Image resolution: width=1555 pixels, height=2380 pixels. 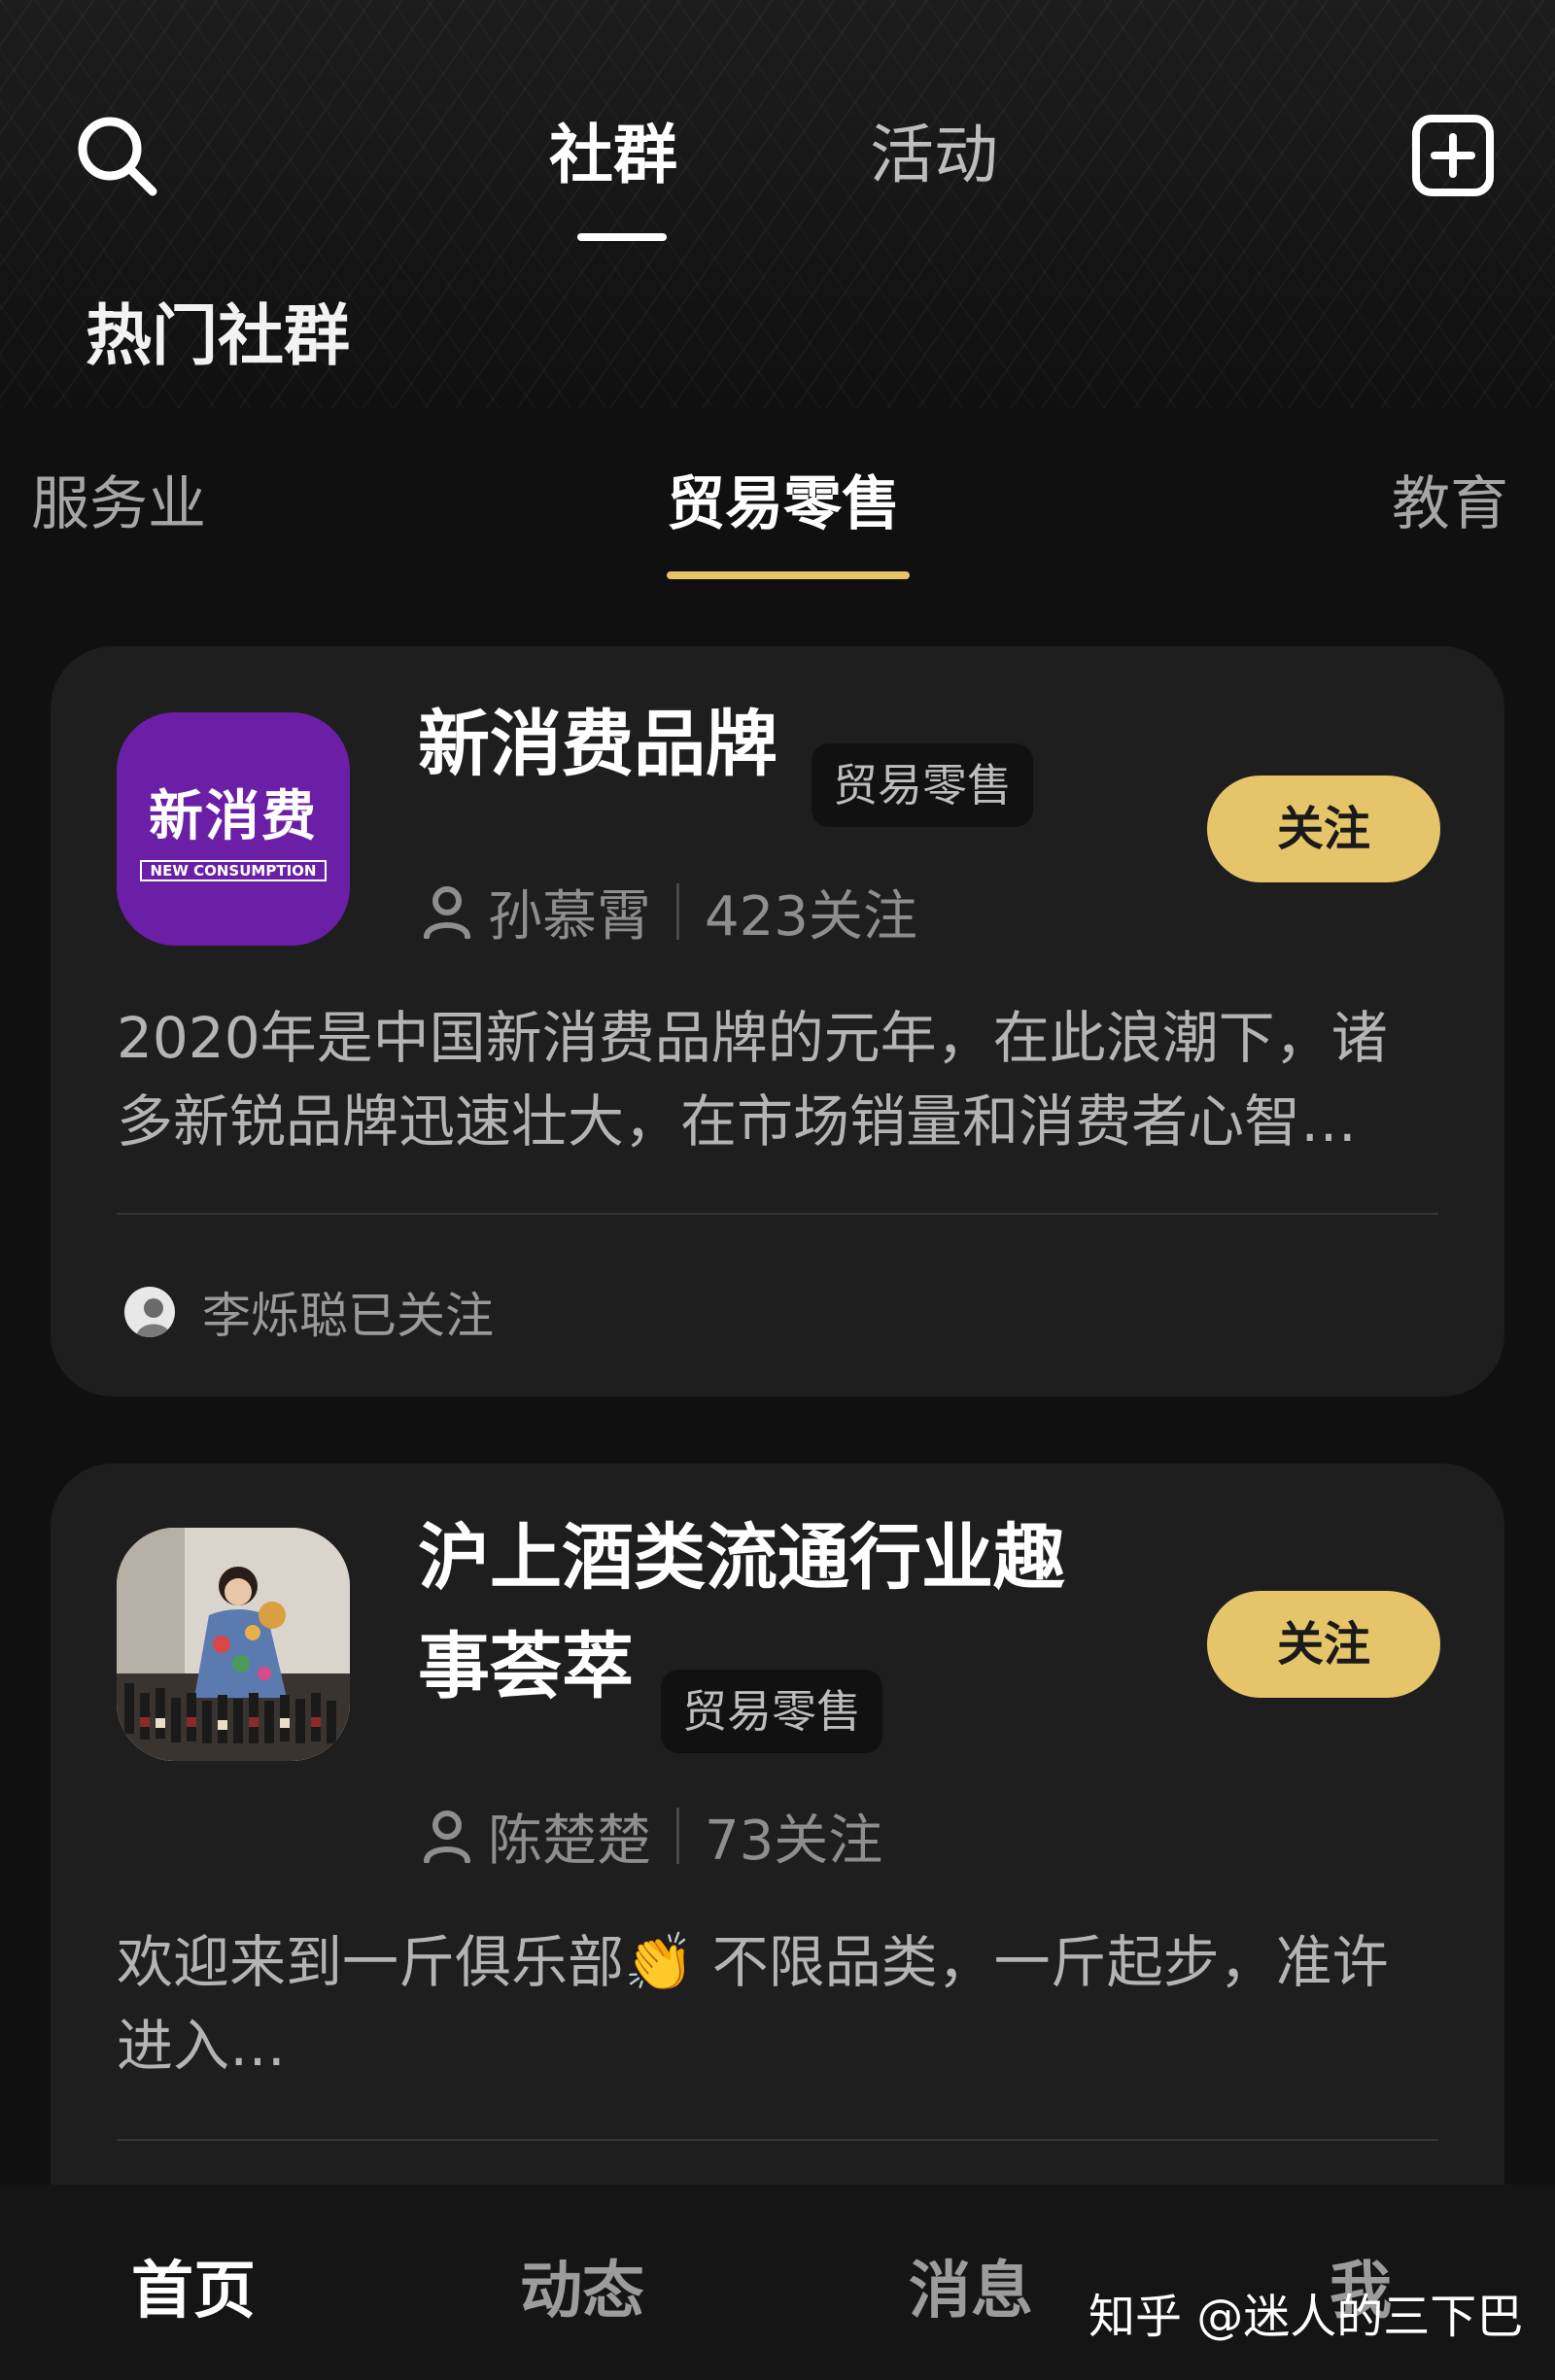 What do you see at coordinates (934, 155) in the screenshot?
I see `tab-activity: 活动` at bounding box center [934, 155].